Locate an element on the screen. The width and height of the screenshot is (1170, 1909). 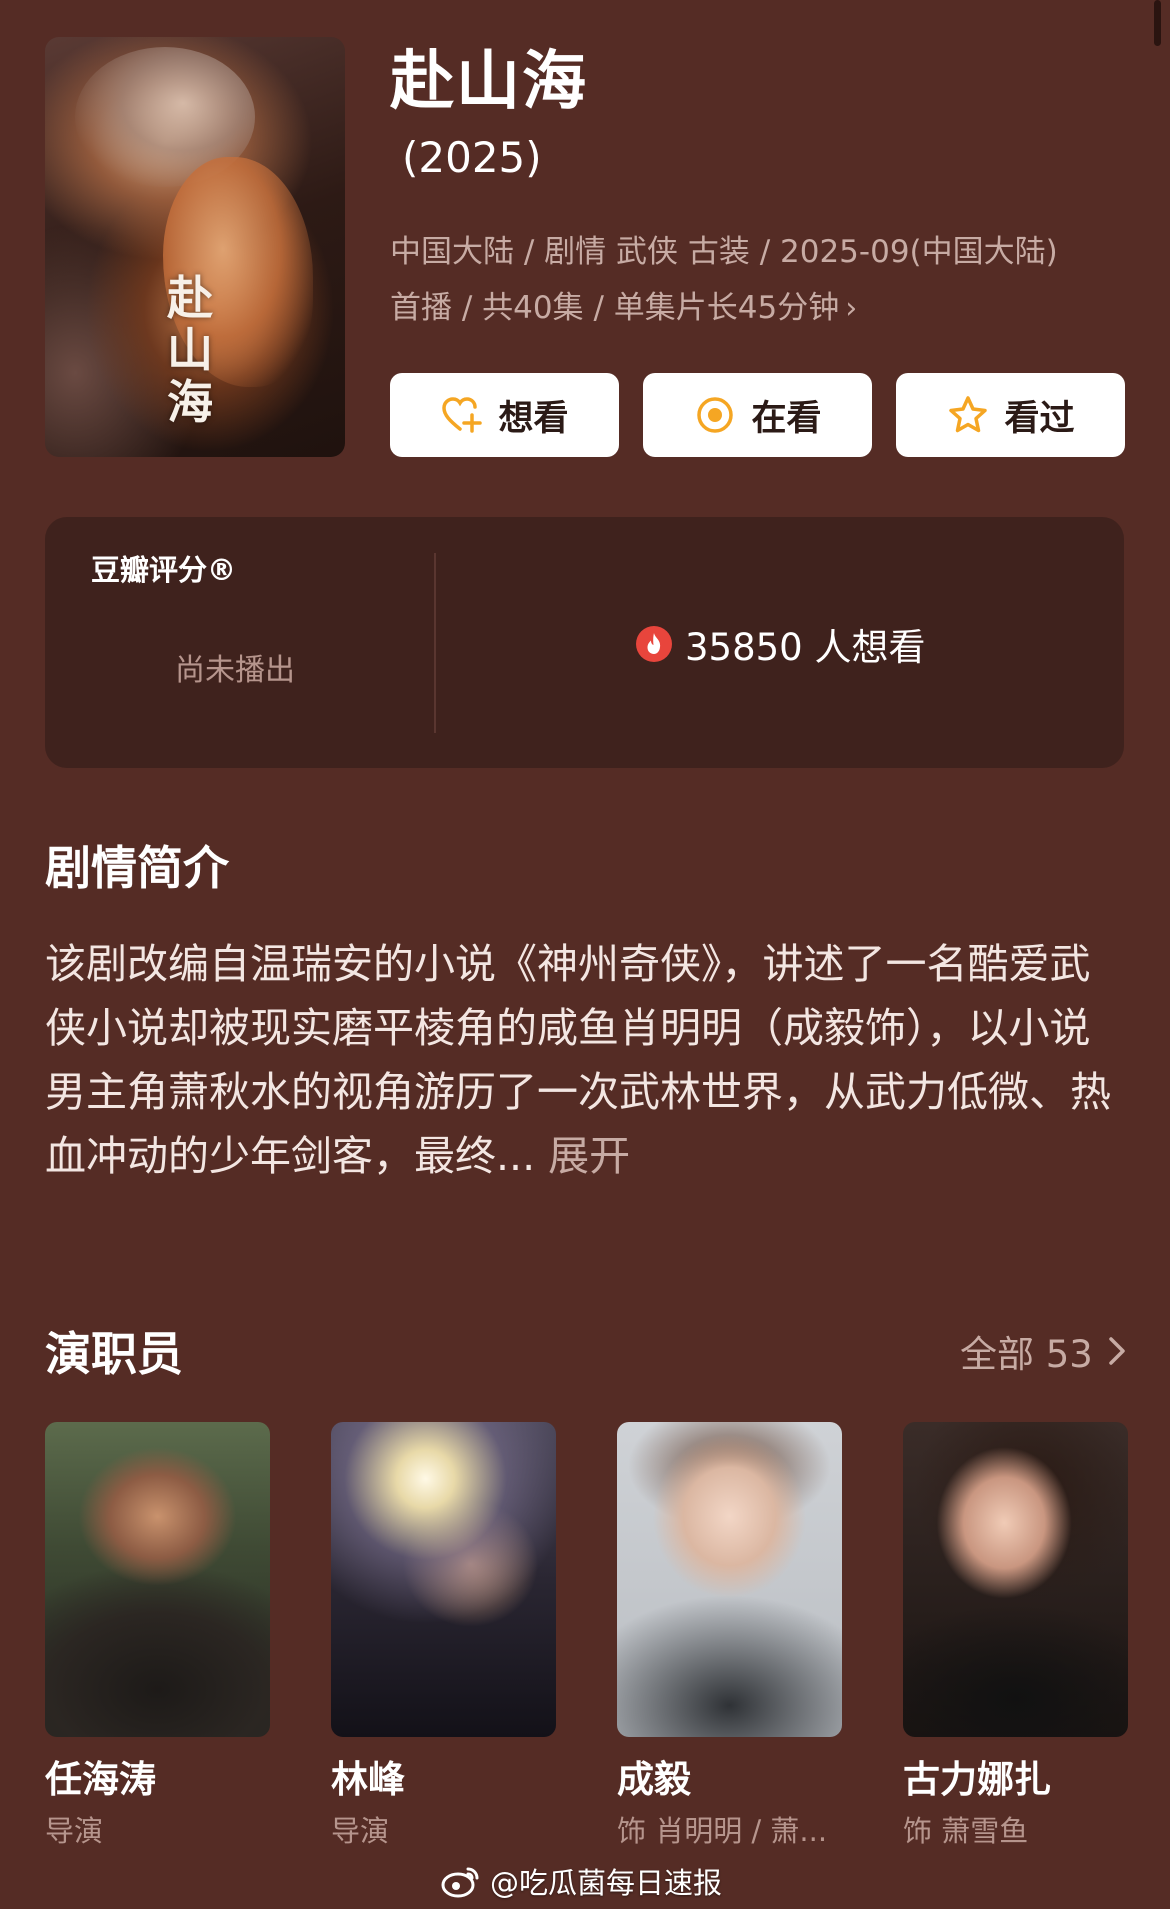
cast-heading: 演职员 is located at coordinates (114, 1354).